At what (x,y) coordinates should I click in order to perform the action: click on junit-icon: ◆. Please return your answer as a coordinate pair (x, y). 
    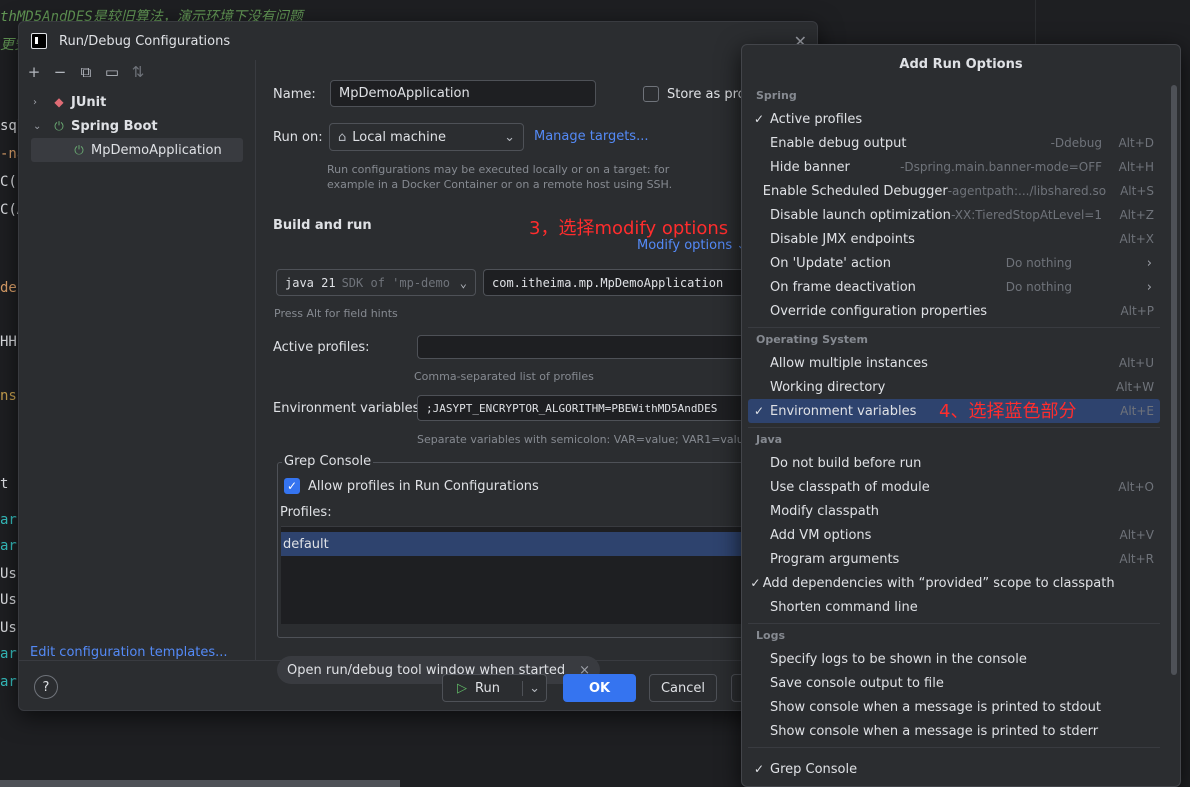
    Looking at the image, I should click on (59, 102).